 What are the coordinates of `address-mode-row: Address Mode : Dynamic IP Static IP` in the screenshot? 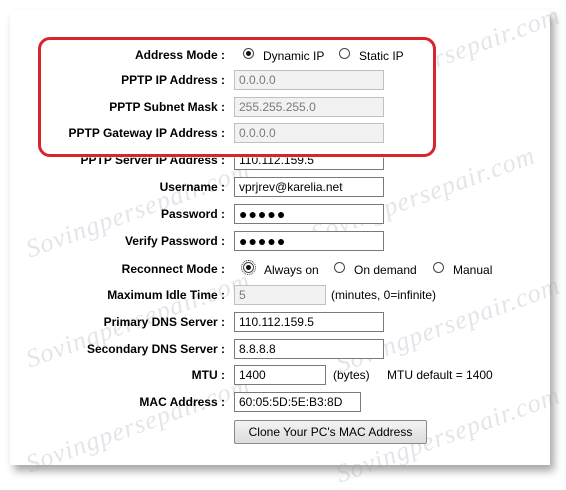 It's located at (283, 56).